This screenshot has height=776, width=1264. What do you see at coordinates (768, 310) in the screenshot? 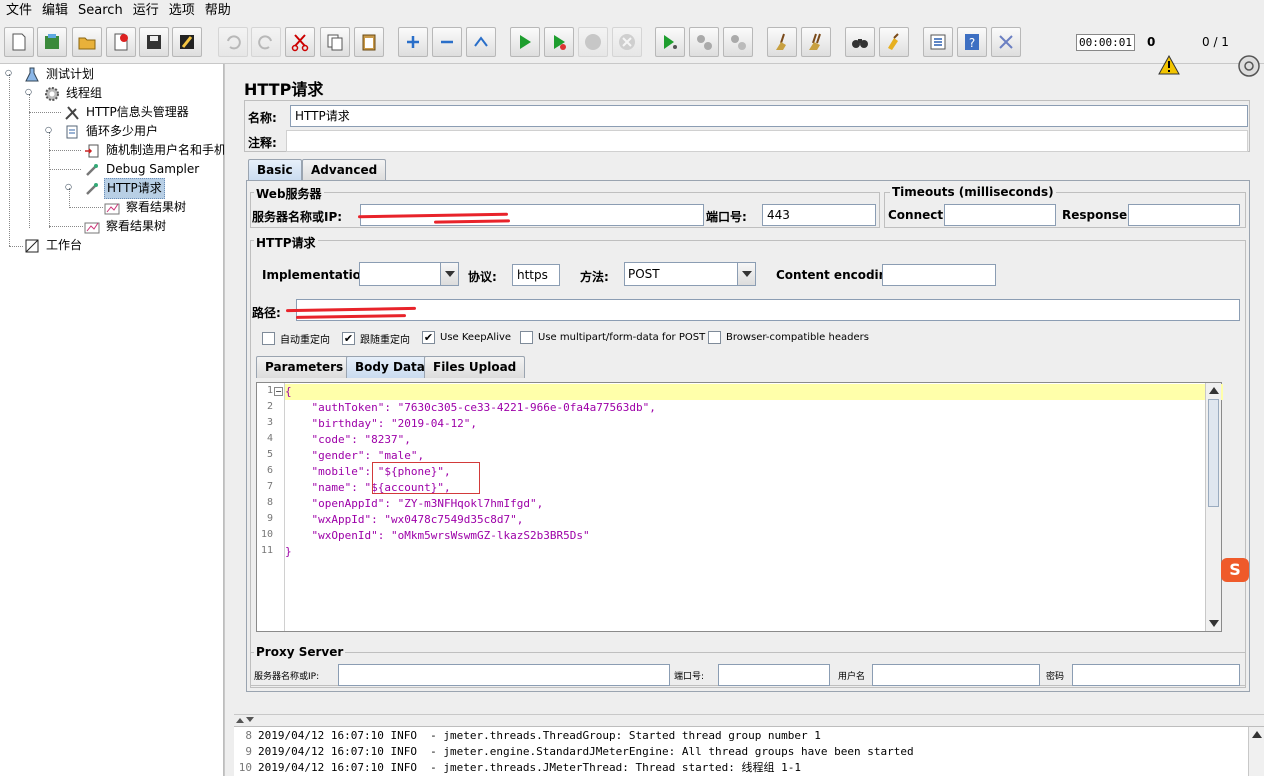
I see `path-input` at bounding box center [768, 310].